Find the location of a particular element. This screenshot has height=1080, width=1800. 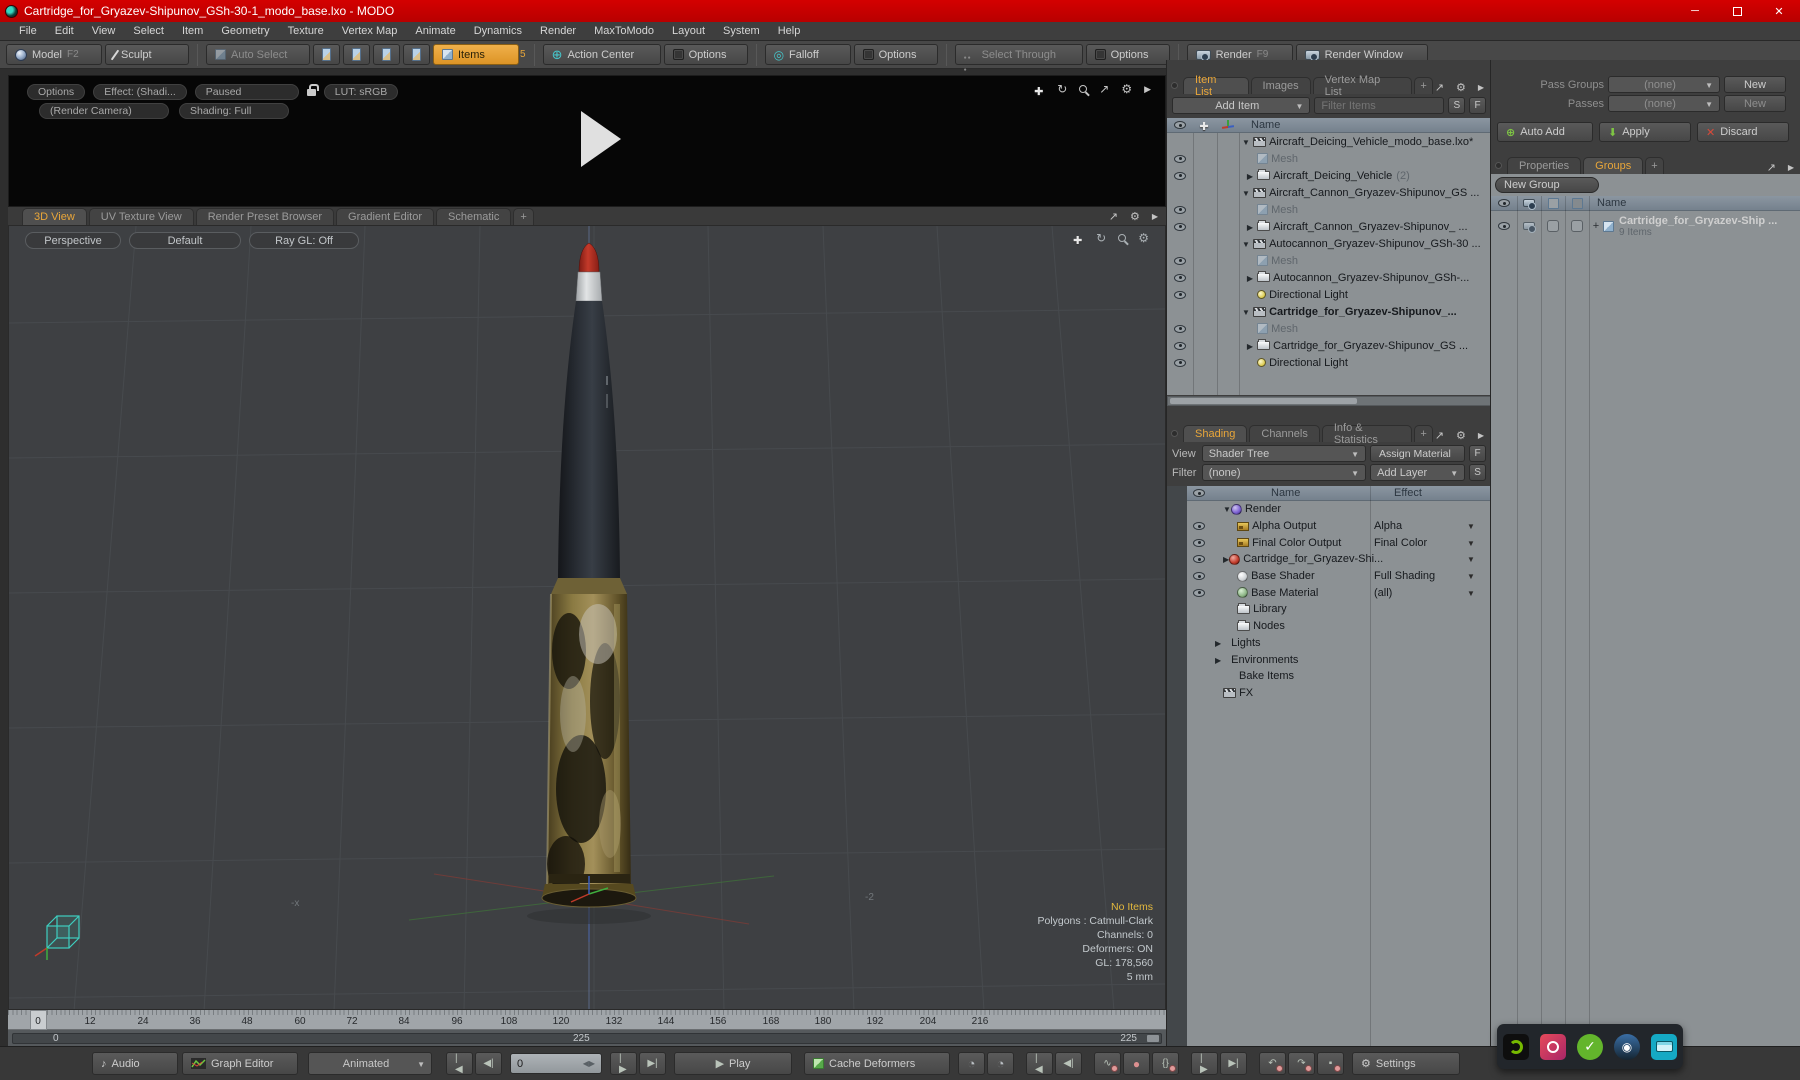

options-button-1: Options is located at coordinates (705, 54).